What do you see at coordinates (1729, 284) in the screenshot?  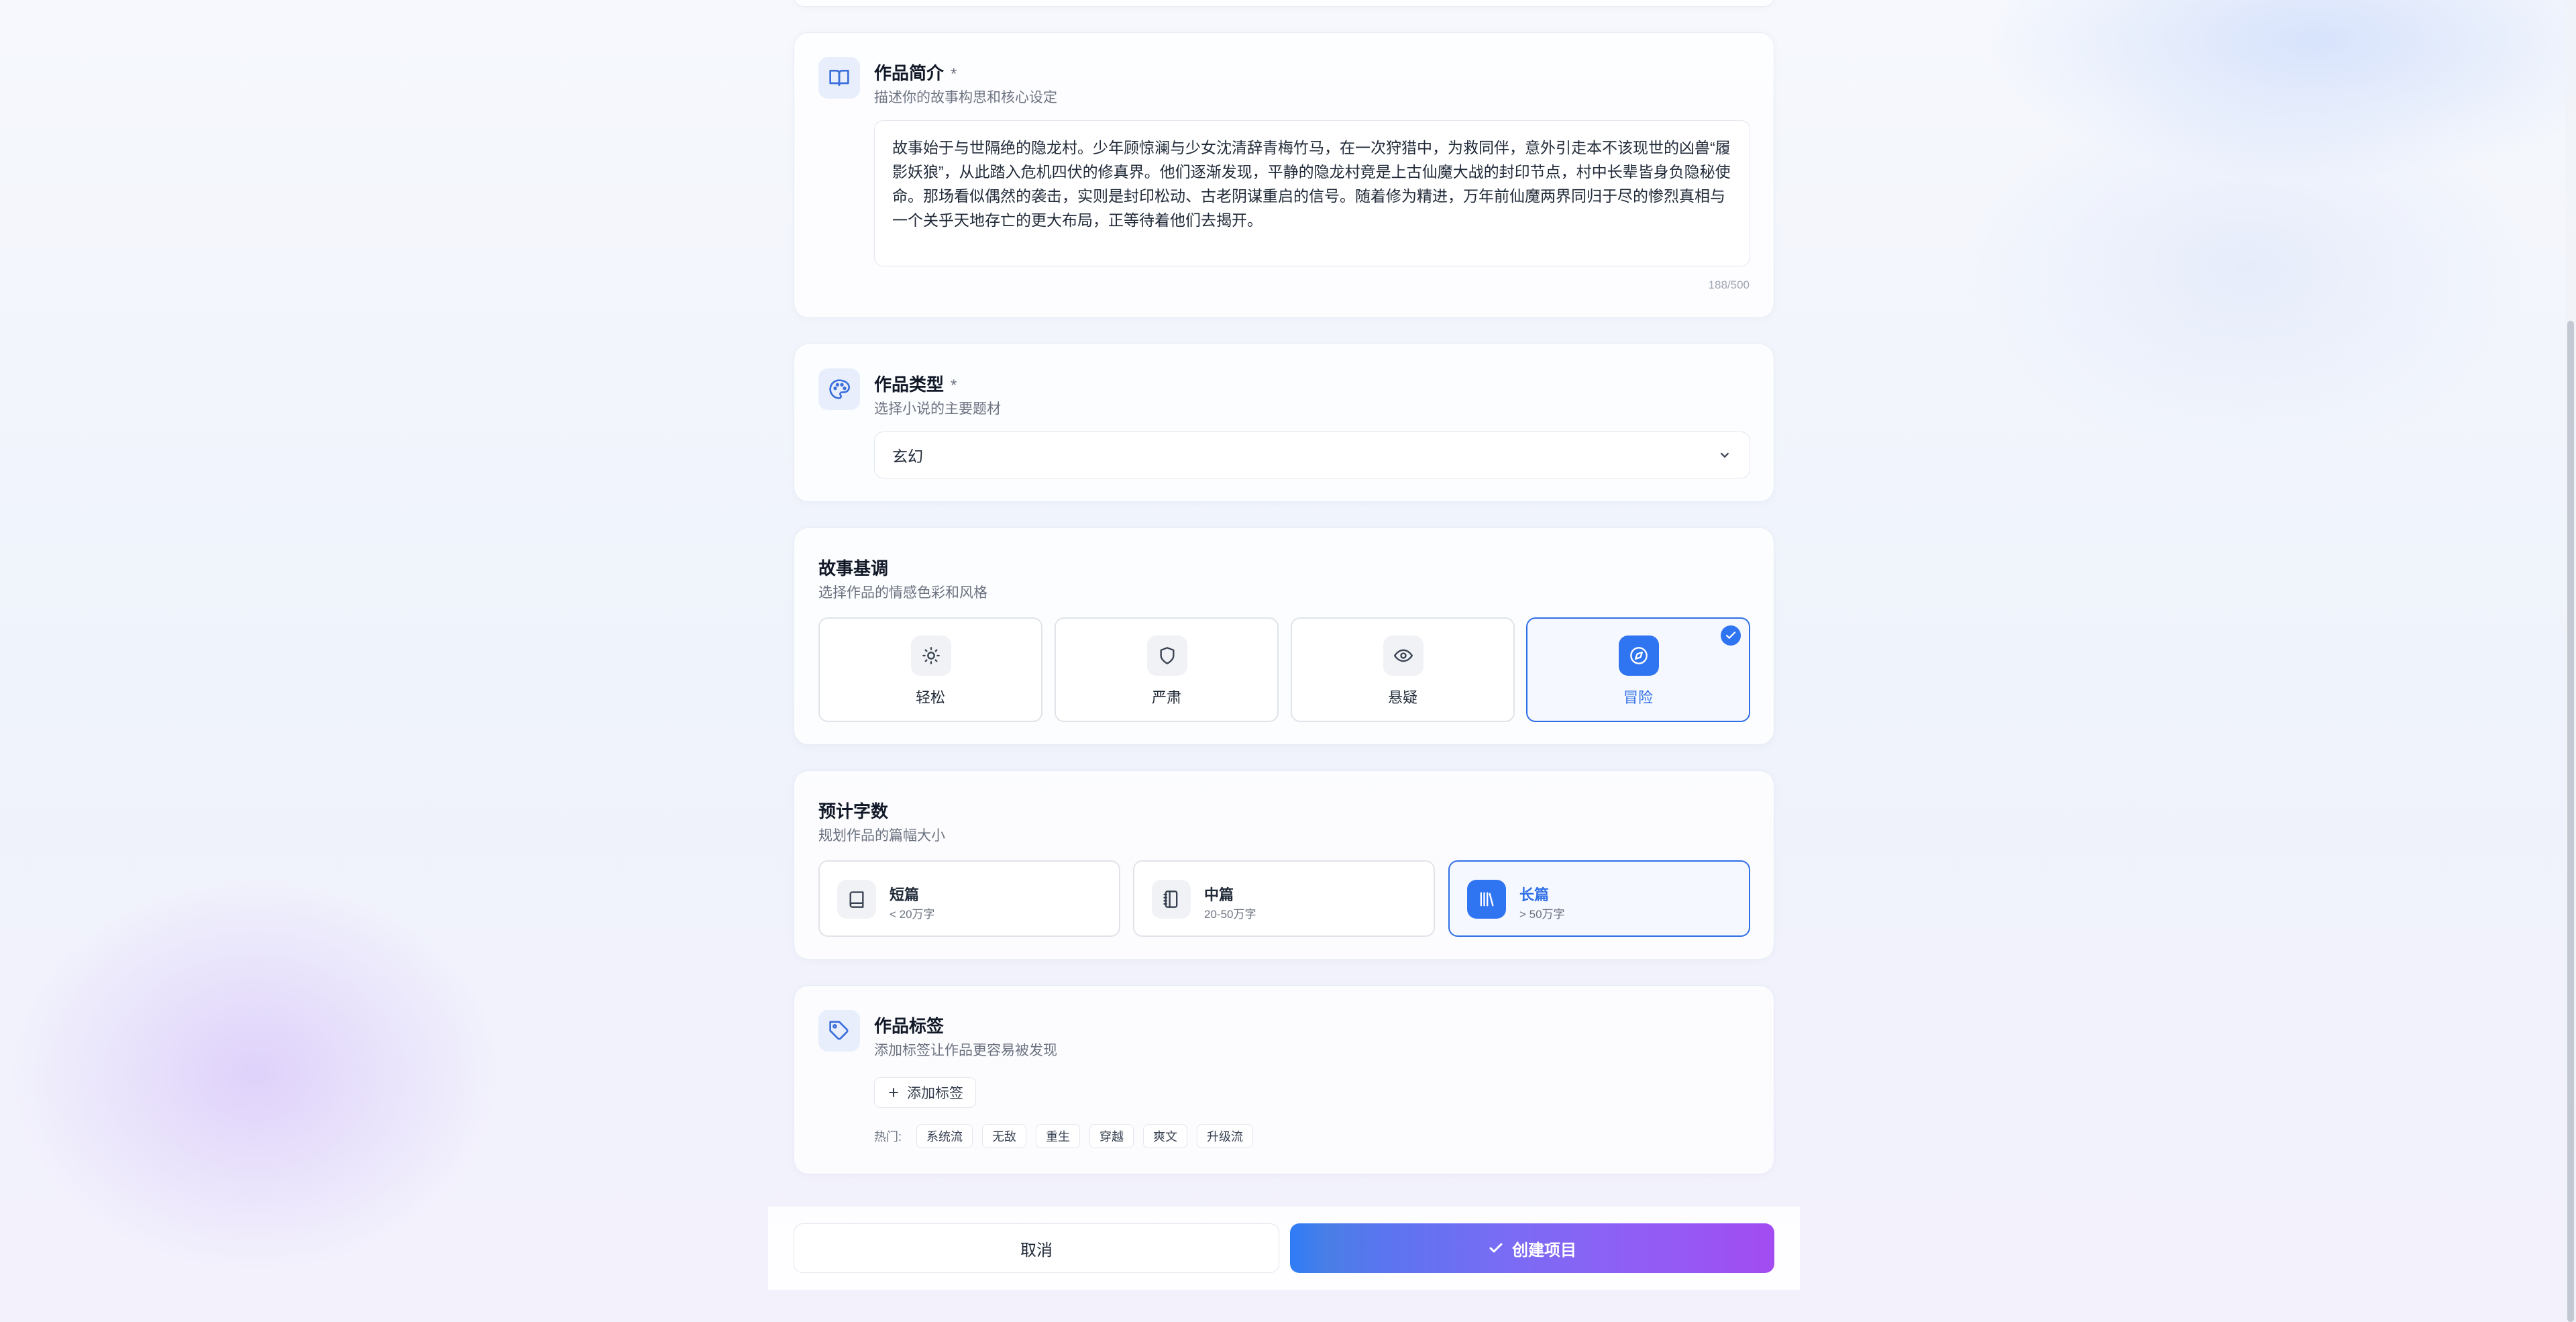 I see `char-counter: 188/500` at bounding box center [1729, 284].